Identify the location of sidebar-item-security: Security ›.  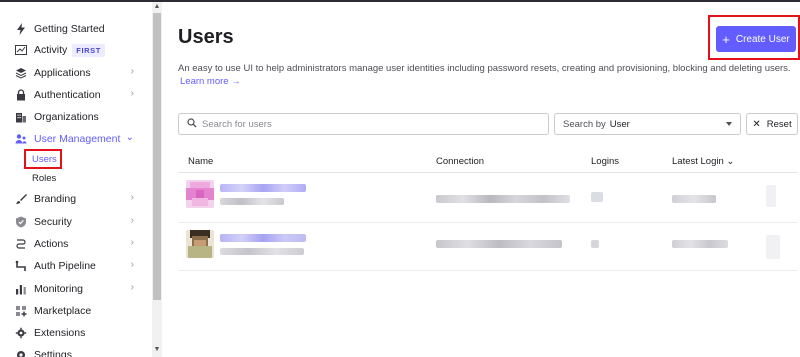
(80, 222).